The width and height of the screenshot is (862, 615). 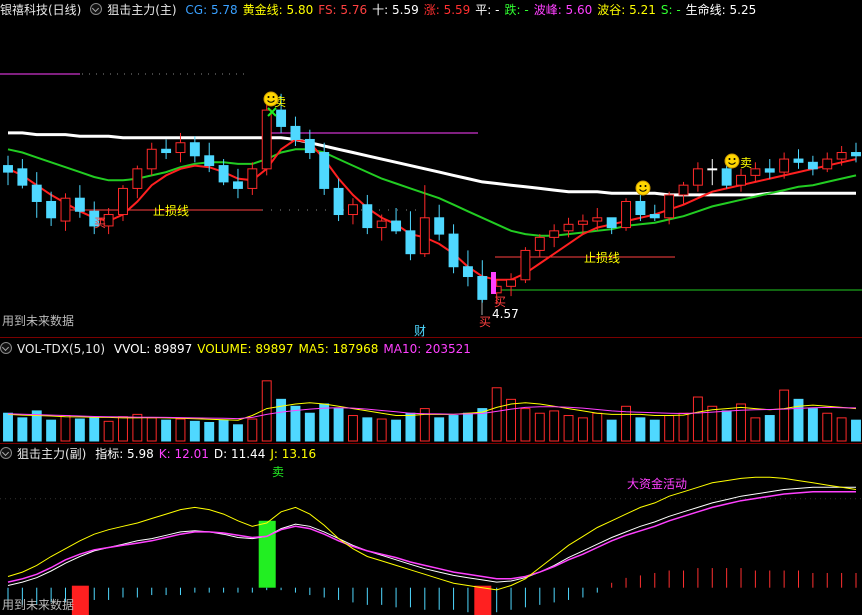 What do you see at coordinates (183, 454) in the screenshot?
I see `sub-value-1: K: 12.01` at bounding box center [183, 454].